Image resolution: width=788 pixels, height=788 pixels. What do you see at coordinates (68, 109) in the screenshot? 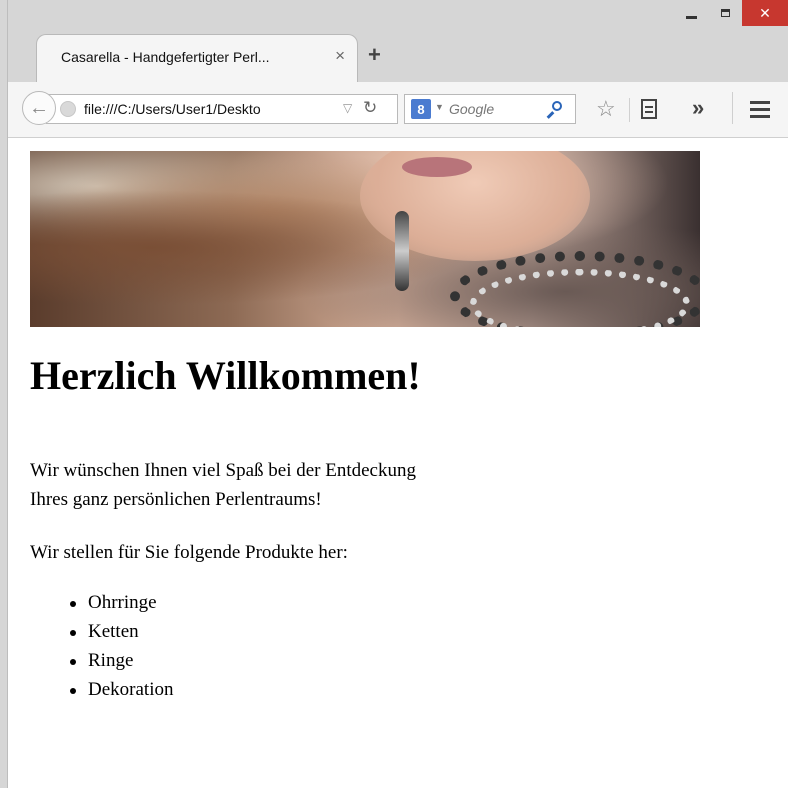
I see `globe-icon` at bounding box center [68, 109].